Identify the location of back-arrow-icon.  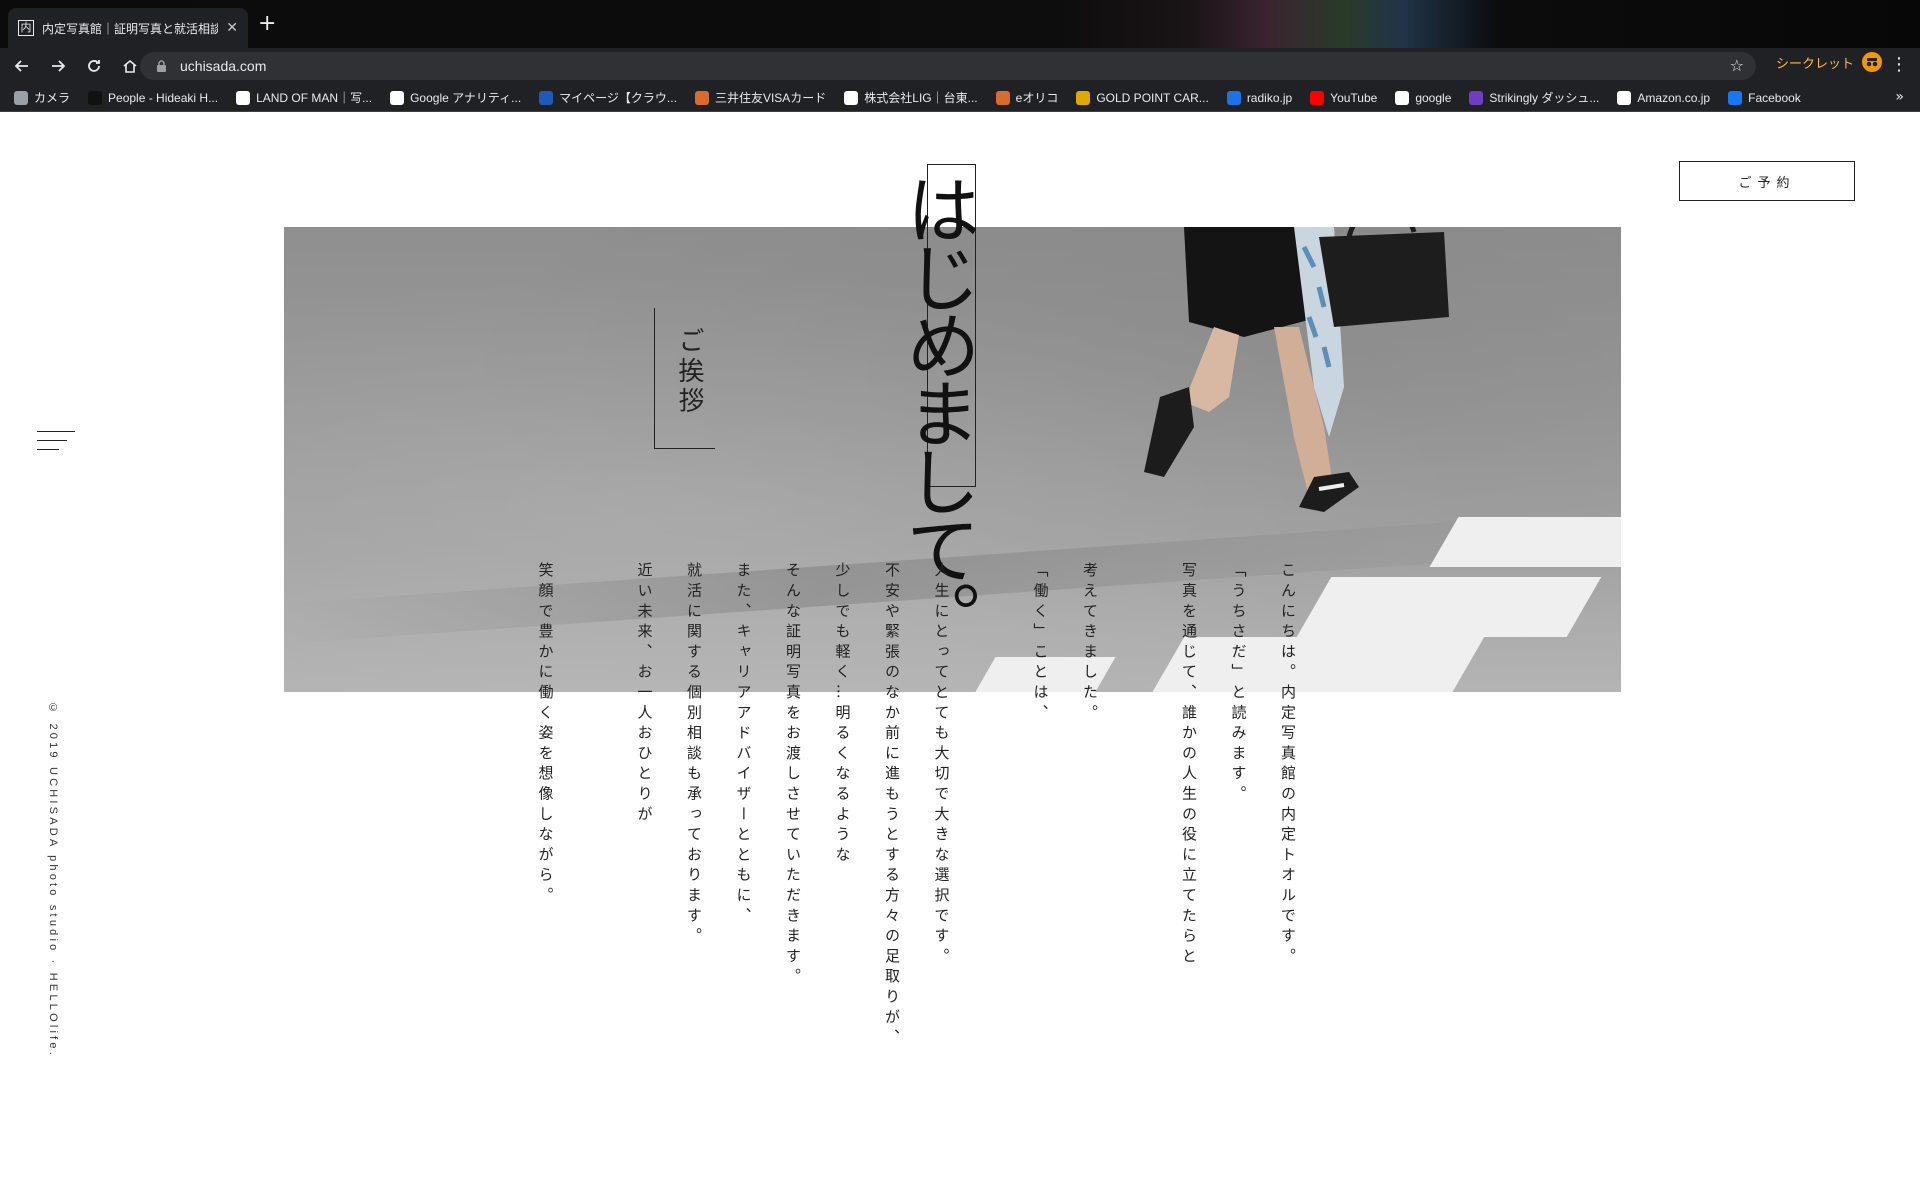
(22, 66).